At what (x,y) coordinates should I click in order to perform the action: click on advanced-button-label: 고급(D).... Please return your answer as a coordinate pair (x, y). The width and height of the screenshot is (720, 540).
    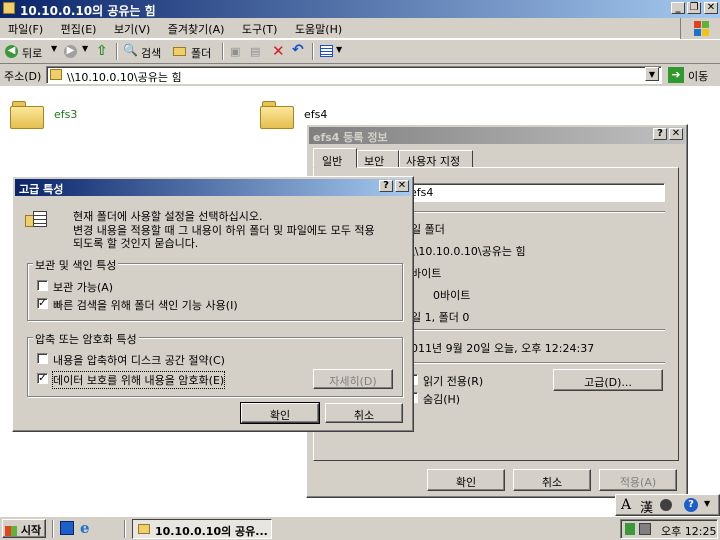
    Looking at the image, I should click on (608, 382).